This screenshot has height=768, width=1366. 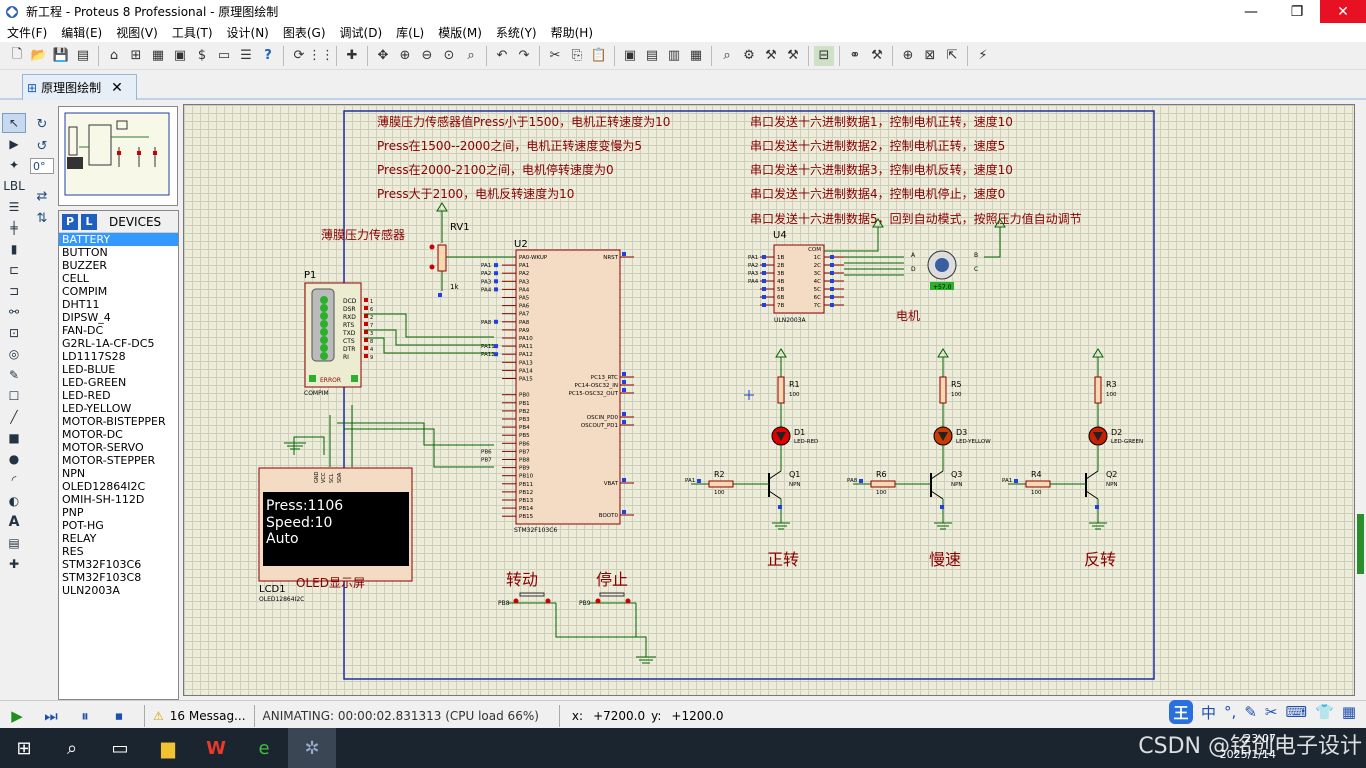 What do you see at coordinates (89, 221) in the screenshot?
I see `library-manager-button: L` at bounding box center [89, 221].